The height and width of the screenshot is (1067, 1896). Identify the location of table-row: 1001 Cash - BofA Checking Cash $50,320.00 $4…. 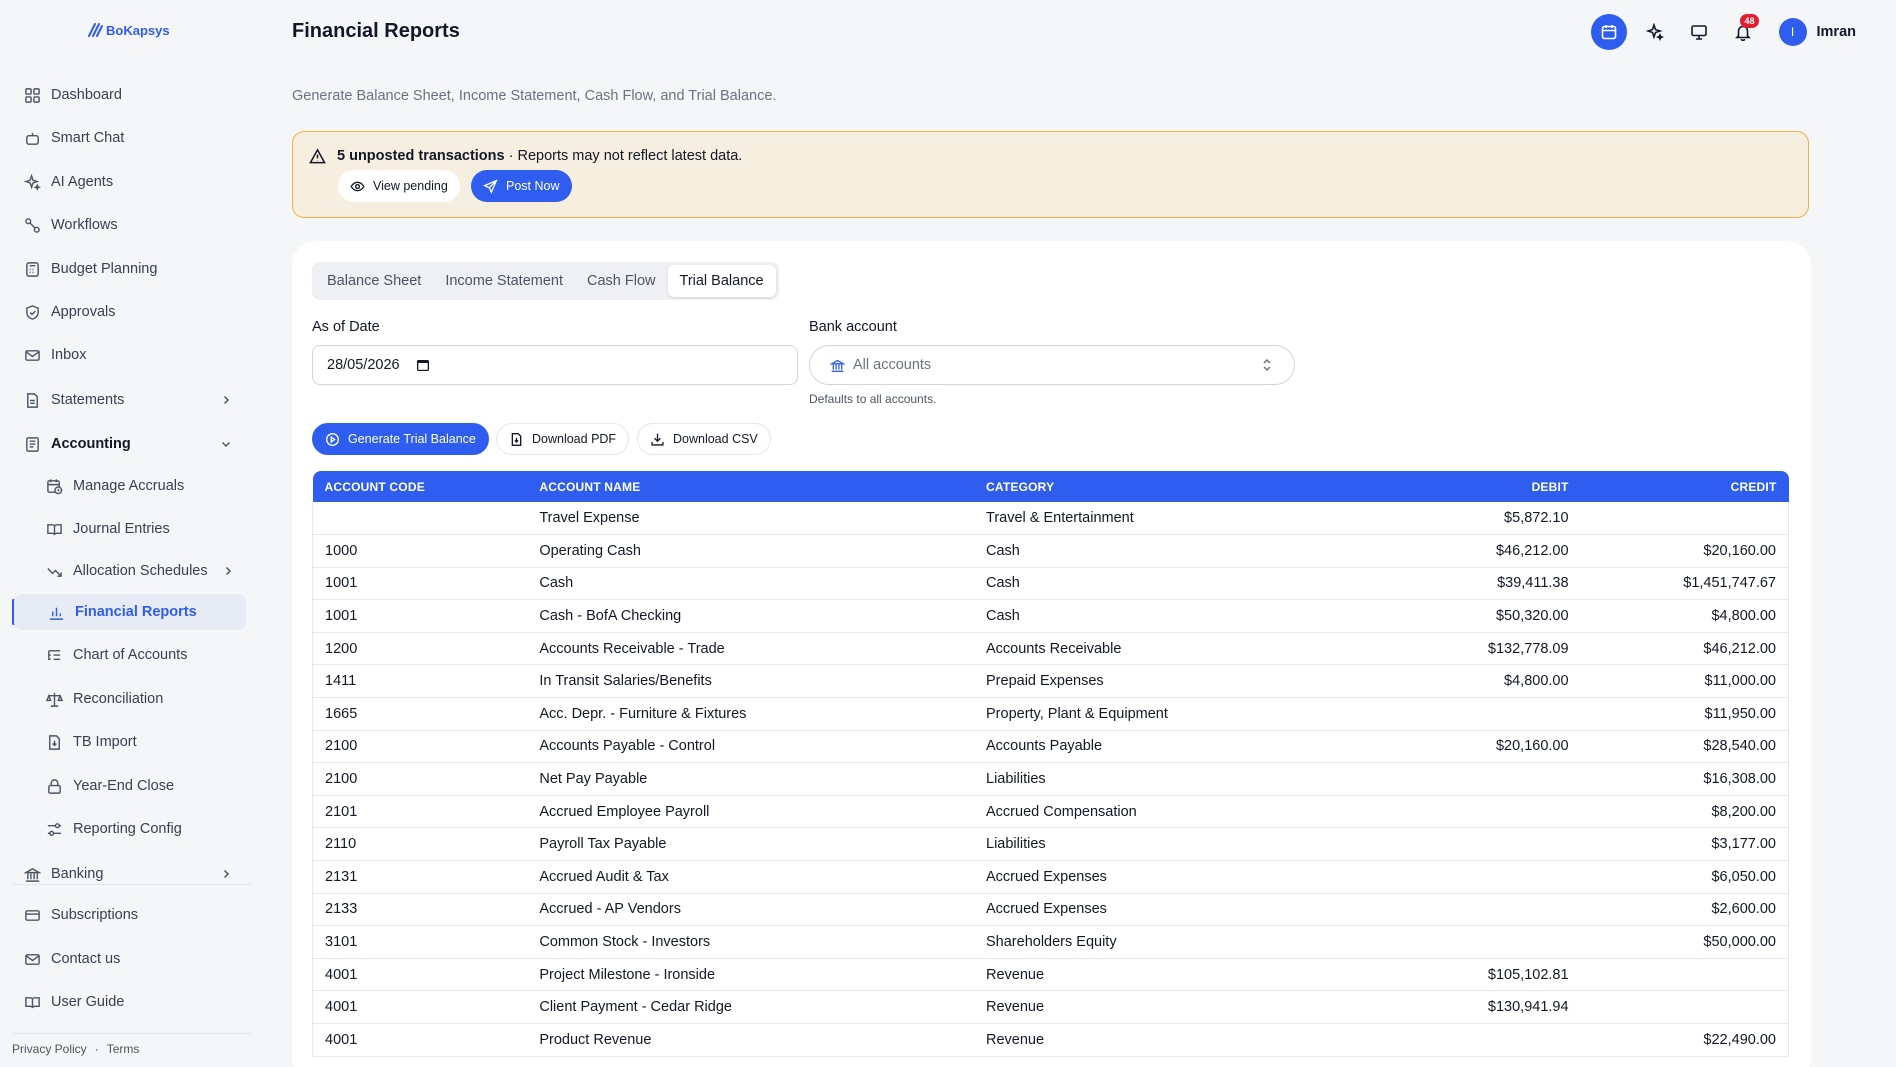
(1050, 616).